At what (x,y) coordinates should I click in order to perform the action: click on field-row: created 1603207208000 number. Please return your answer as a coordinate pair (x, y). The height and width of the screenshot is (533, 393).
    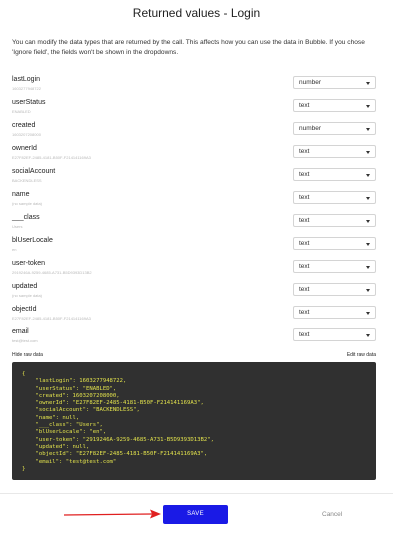
    Looking at the image, I should click on (194, 132).